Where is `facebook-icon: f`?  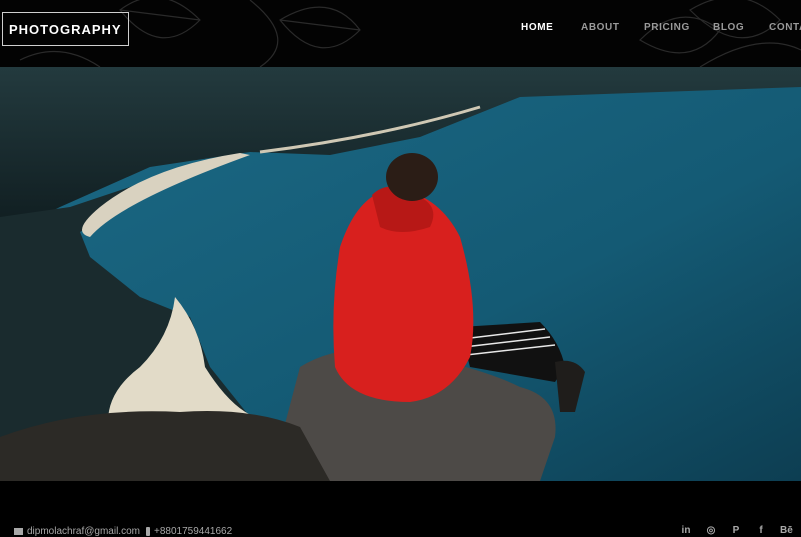
facebook-icon: f is located at coordinates (761, 531).